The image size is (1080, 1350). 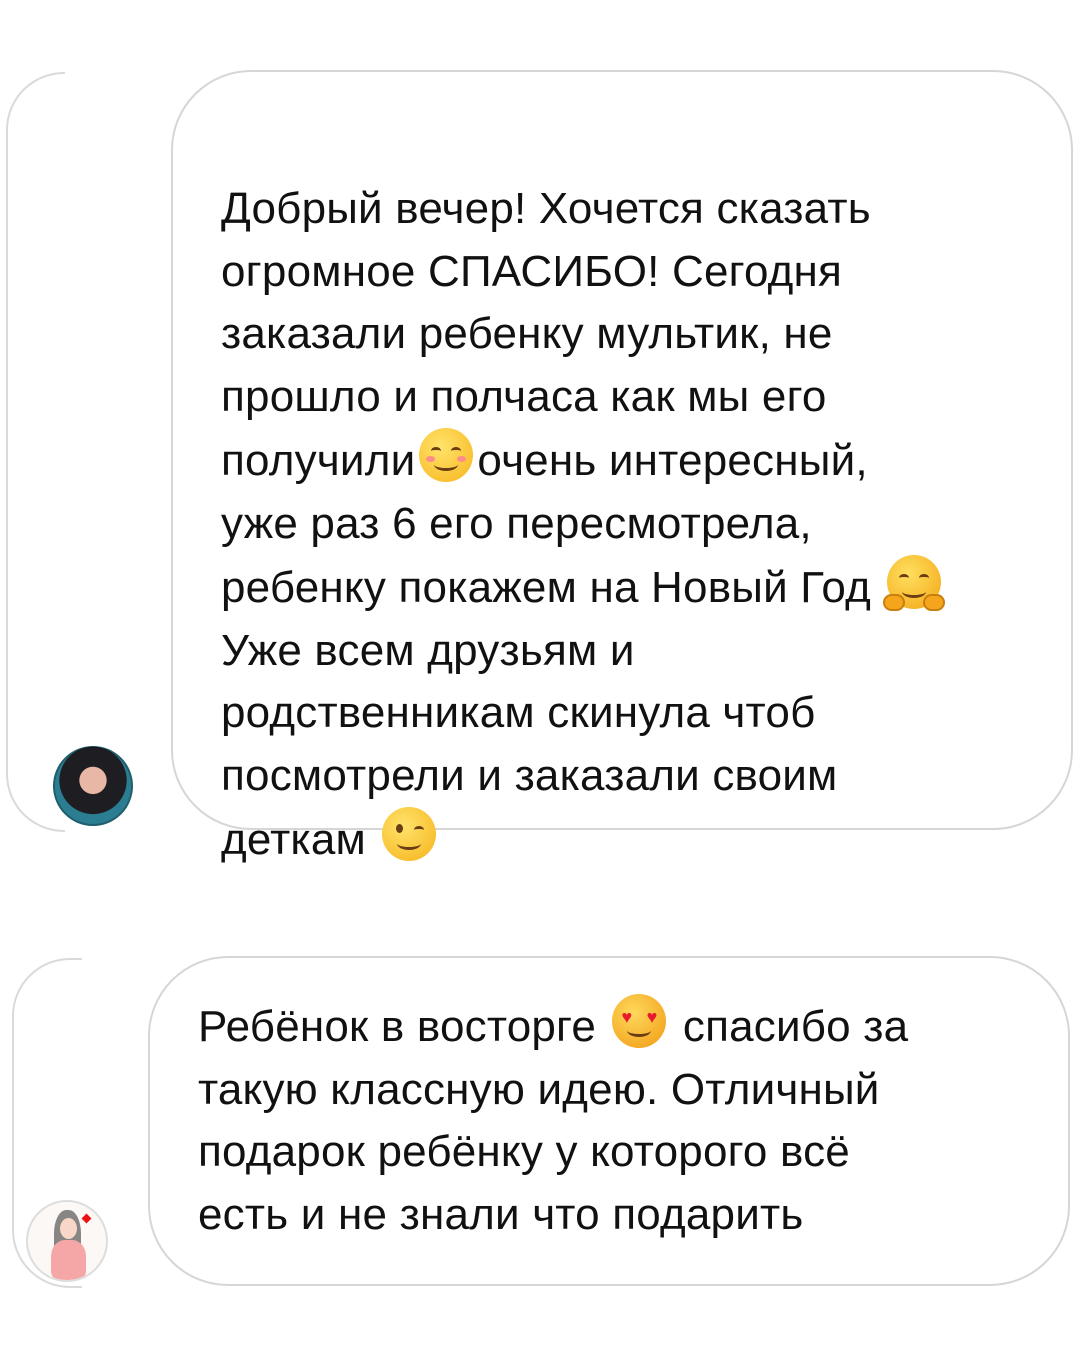 I want to click on message-text: деткам, so click(x=293, y=839).